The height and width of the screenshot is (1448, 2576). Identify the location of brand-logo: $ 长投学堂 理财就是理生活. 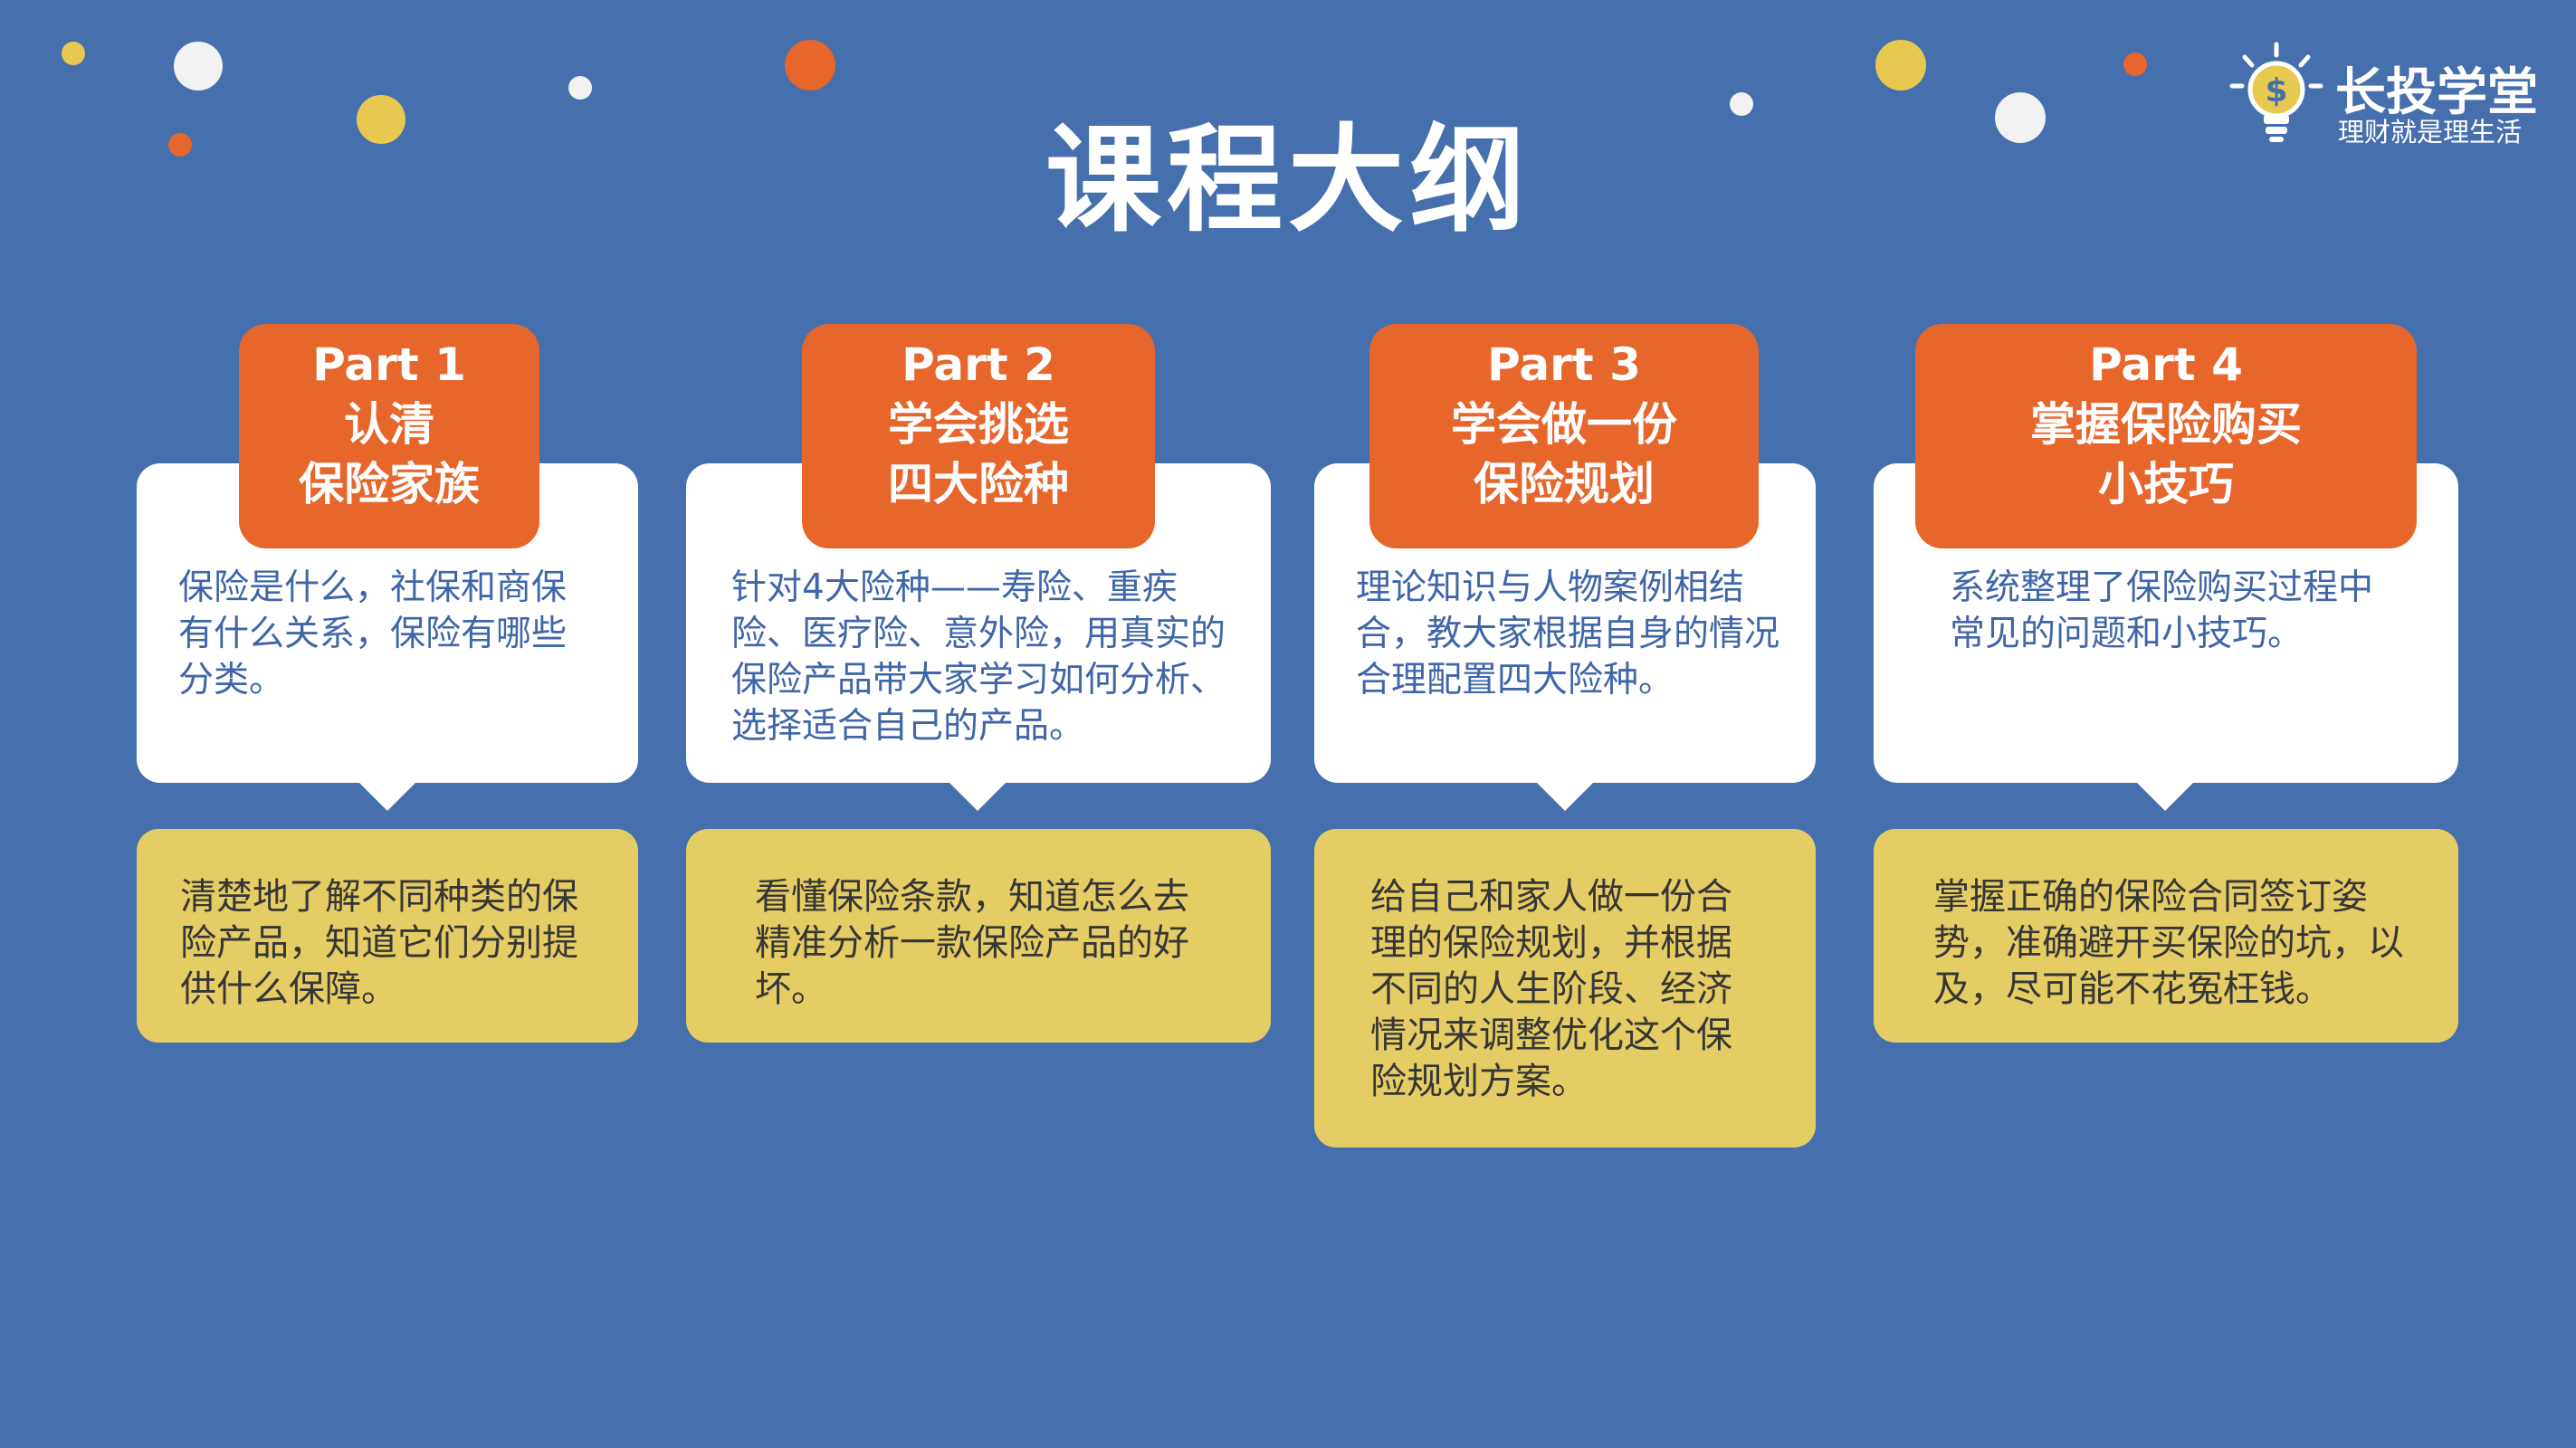
(2382, 95).